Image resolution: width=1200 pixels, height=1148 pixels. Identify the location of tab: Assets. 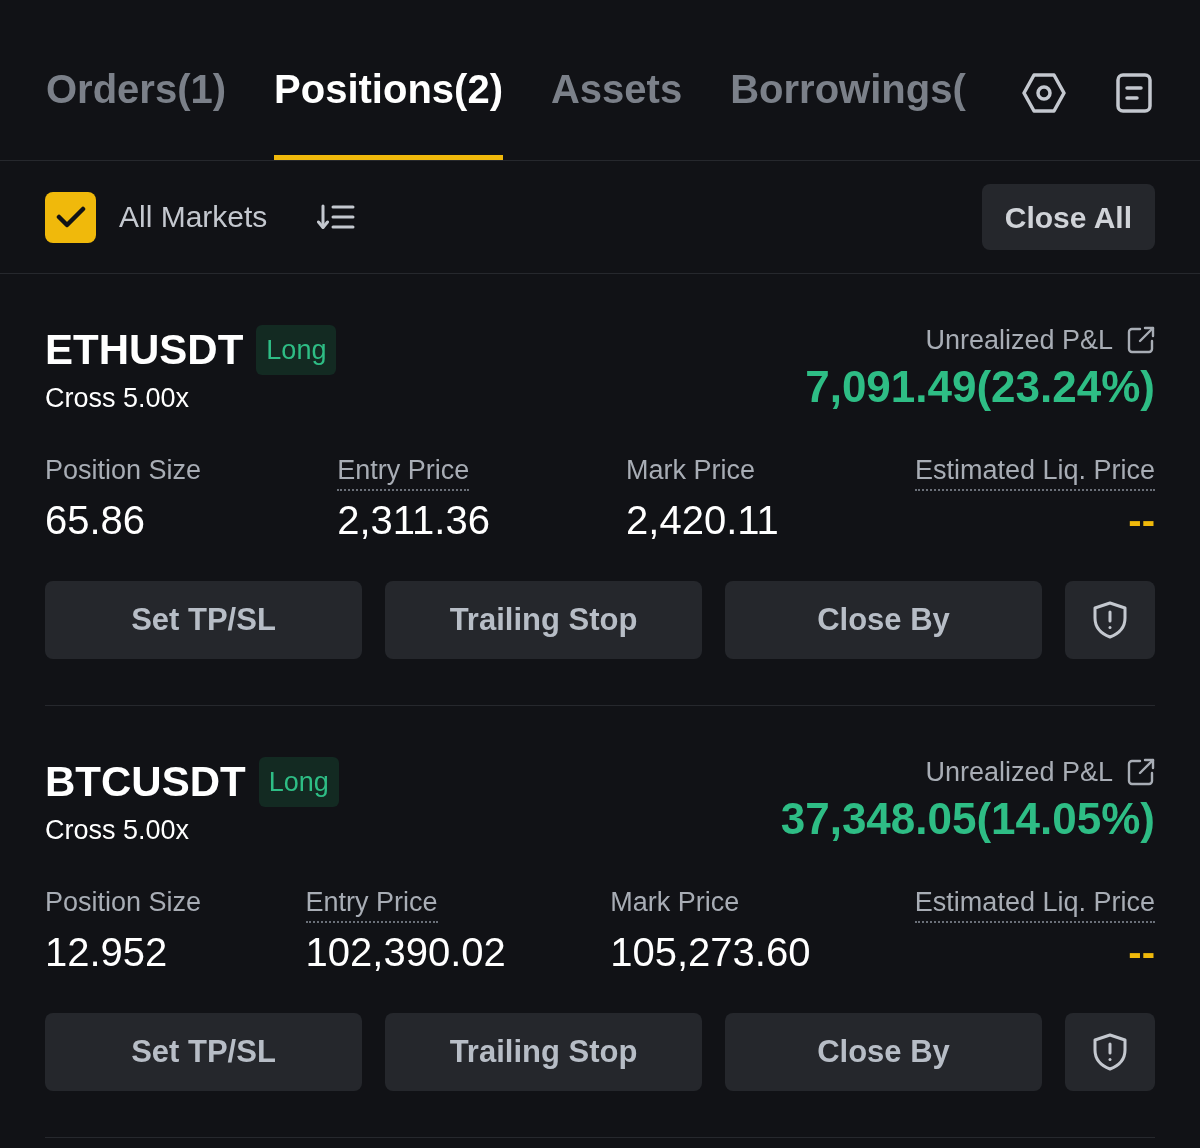
(616, 80).